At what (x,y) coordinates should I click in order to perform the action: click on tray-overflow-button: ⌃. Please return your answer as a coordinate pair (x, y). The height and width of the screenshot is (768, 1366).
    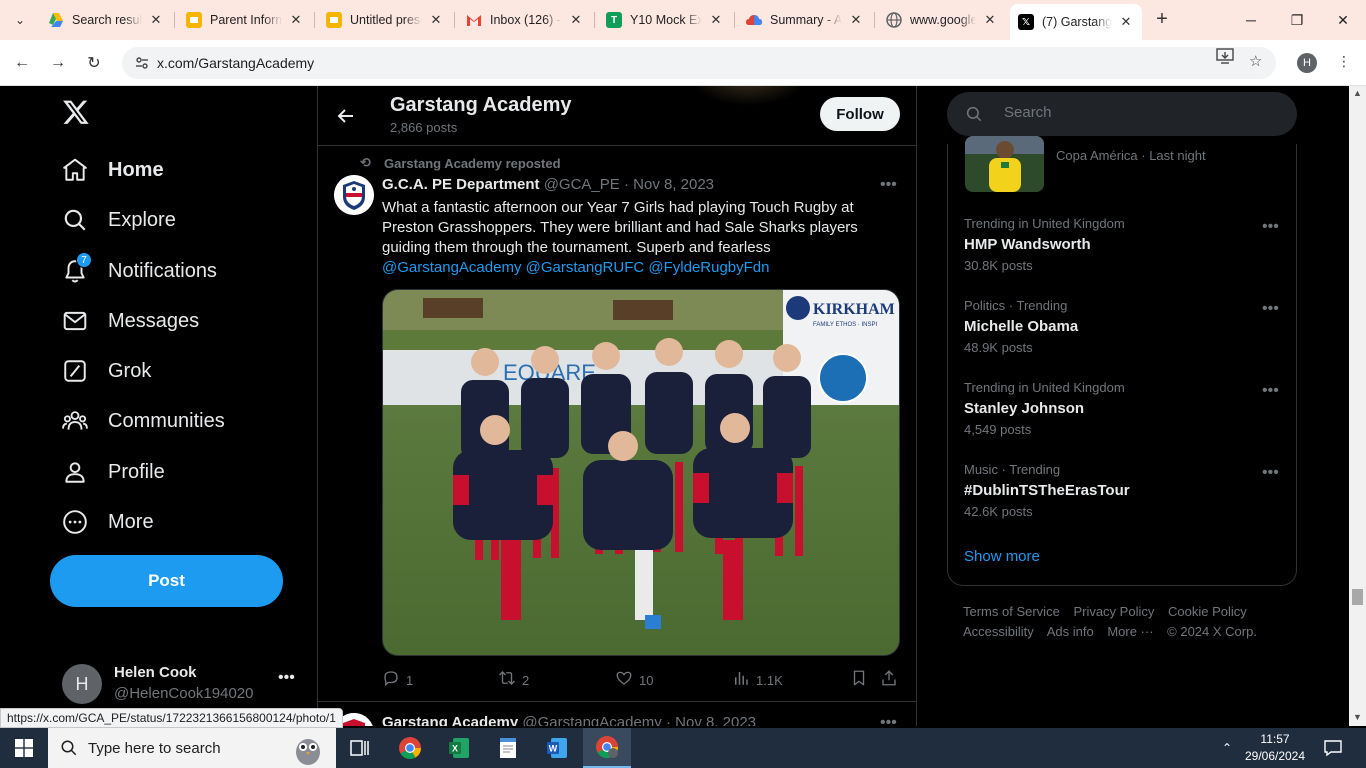
    Looking at the image, I should click on (1227, 748).